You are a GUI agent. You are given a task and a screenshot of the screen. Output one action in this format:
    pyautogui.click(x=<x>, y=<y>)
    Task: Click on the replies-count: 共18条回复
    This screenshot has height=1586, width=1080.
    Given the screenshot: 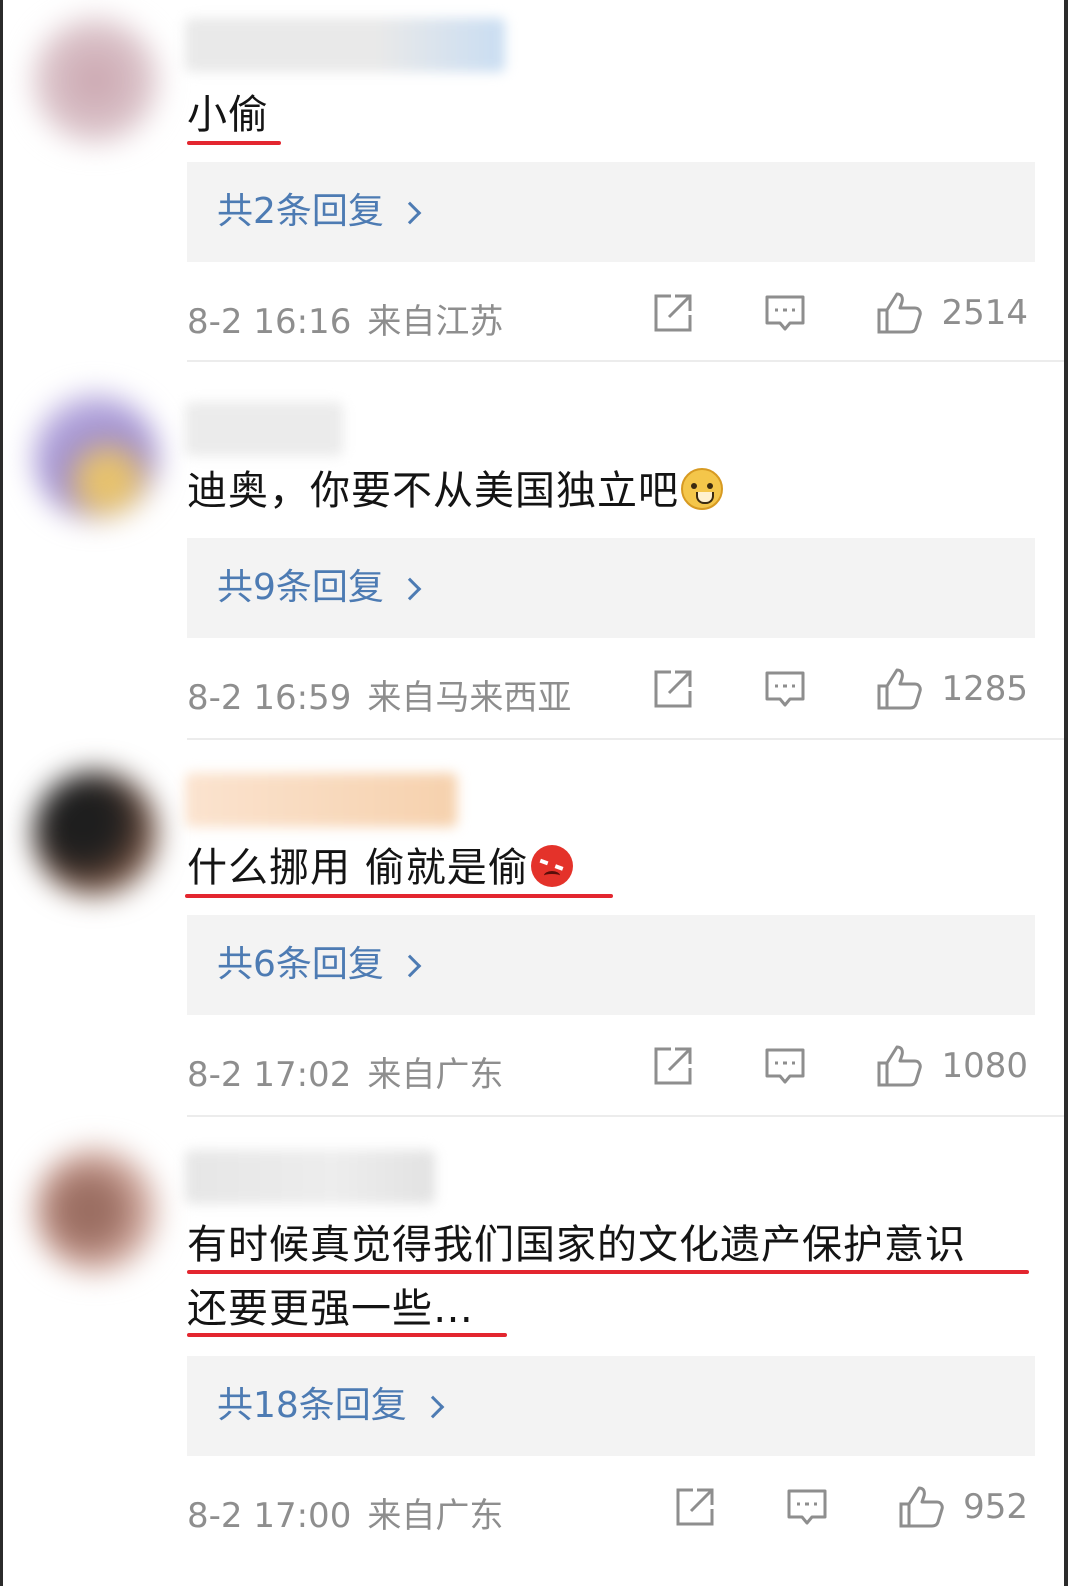 What is the action you would take?
    pyautogui.click(x=312, y=1405)
    